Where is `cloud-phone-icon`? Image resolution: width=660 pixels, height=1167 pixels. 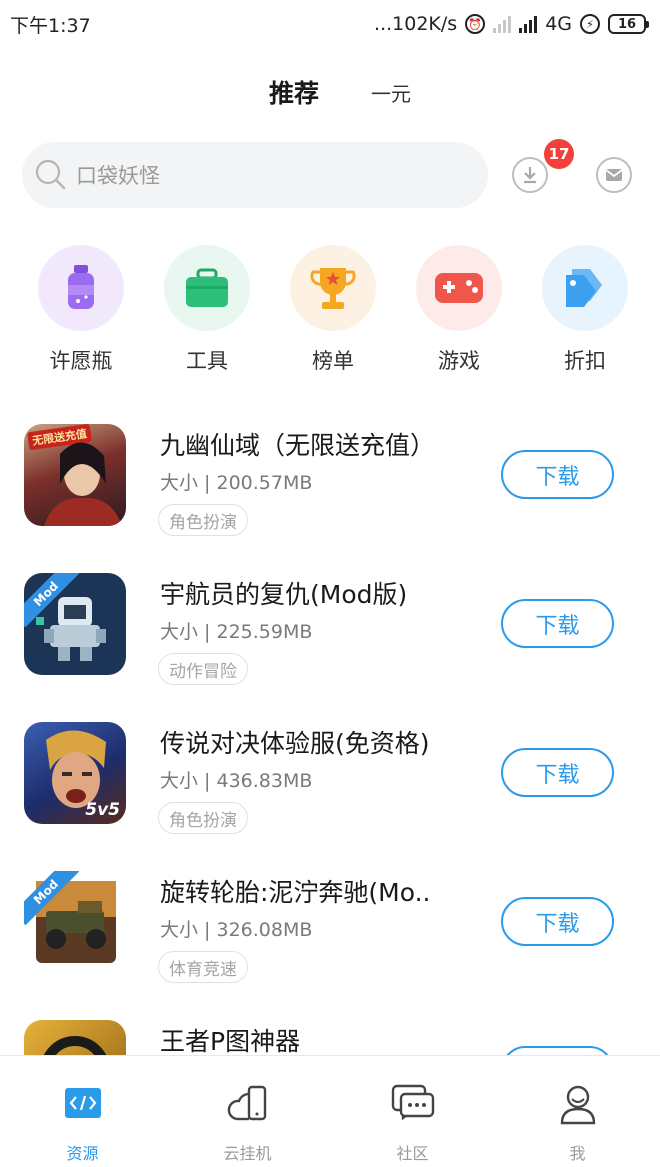 cloud-phone-icon is located at coordinates (248, 1104).